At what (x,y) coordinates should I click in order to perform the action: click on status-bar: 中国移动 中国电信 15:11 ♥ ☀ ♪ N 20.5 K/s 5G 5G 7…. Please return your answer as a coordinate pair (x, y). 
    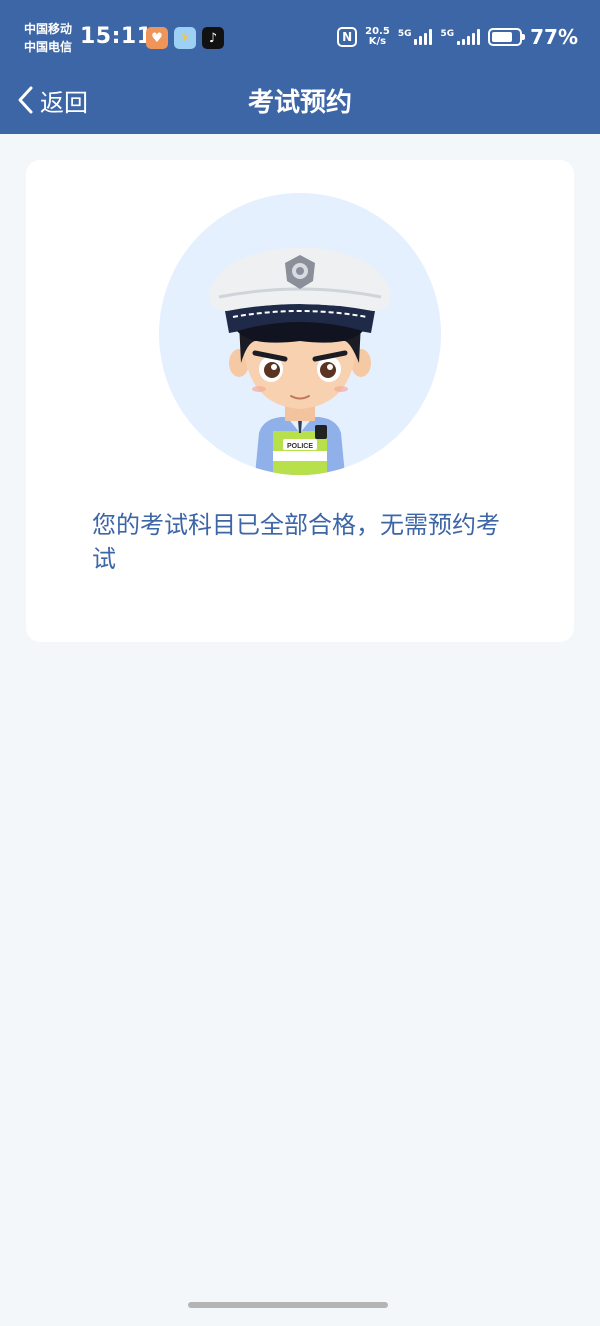
    Looking at the image, I should click on (300, 39).